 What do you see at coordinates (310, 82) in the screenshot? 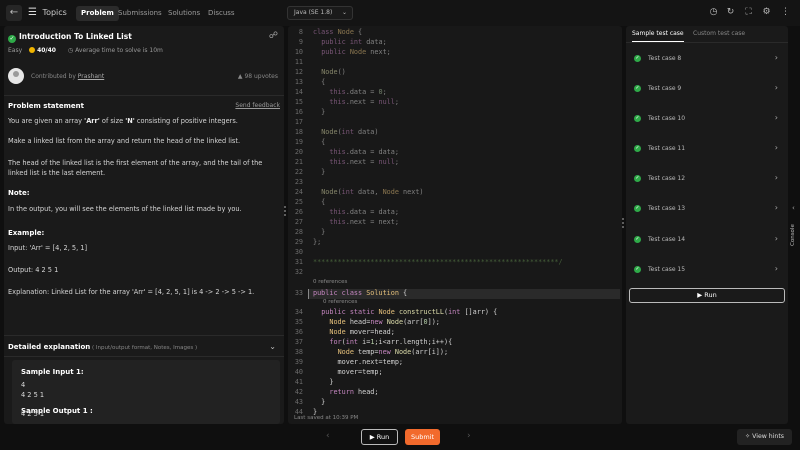
I see `code-line: 13 {` at bounding box center [310, 82].